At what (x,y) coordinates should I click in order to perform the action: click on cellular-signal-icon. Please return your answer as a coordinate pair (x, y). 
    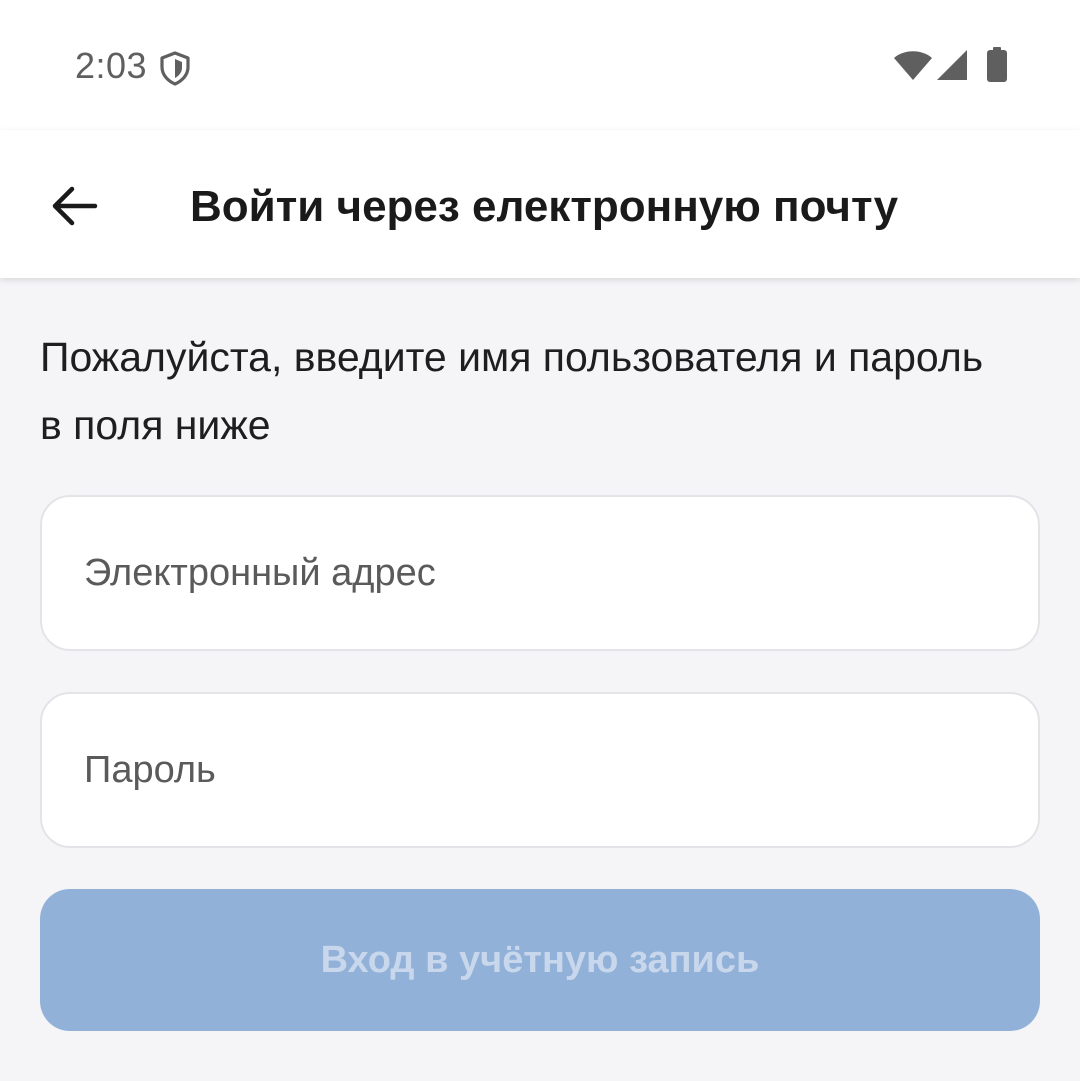
    Looking at the image, I should click on (952, 67).